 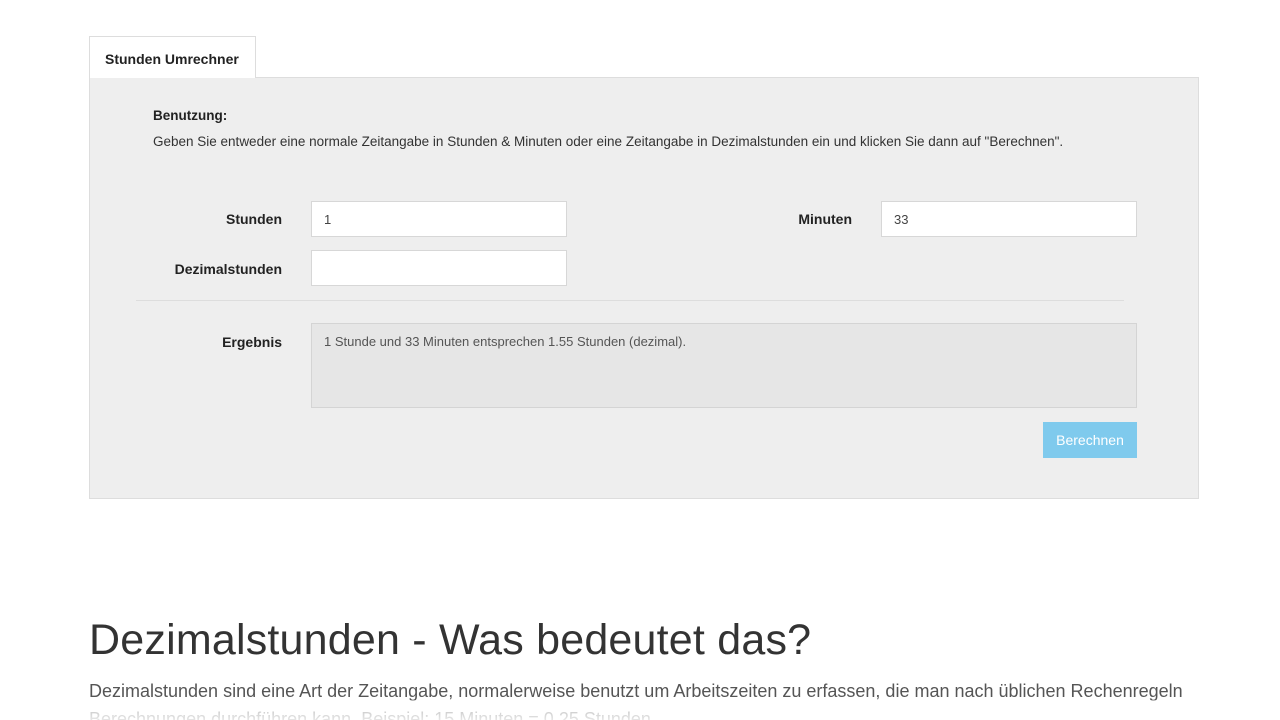 I want to click on tab-stunden-umrechner: Stunden Umrechner, so click(x=172, y=57).